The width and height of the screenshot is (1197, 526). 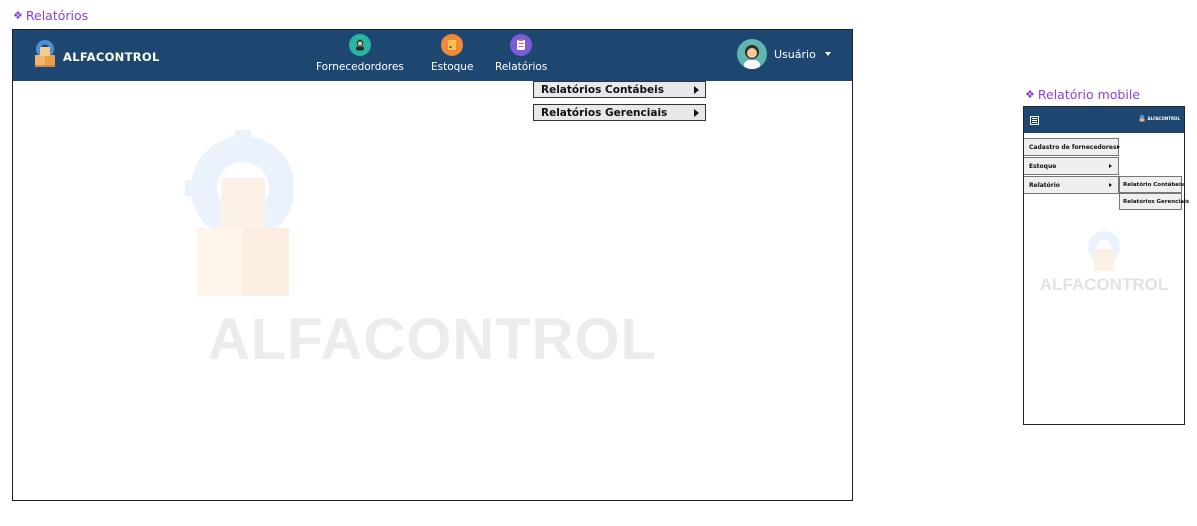 What do you see at coordinates (239, 213) in the screenshot?
I see `watermark-logo` at bounding box center [239, 213].